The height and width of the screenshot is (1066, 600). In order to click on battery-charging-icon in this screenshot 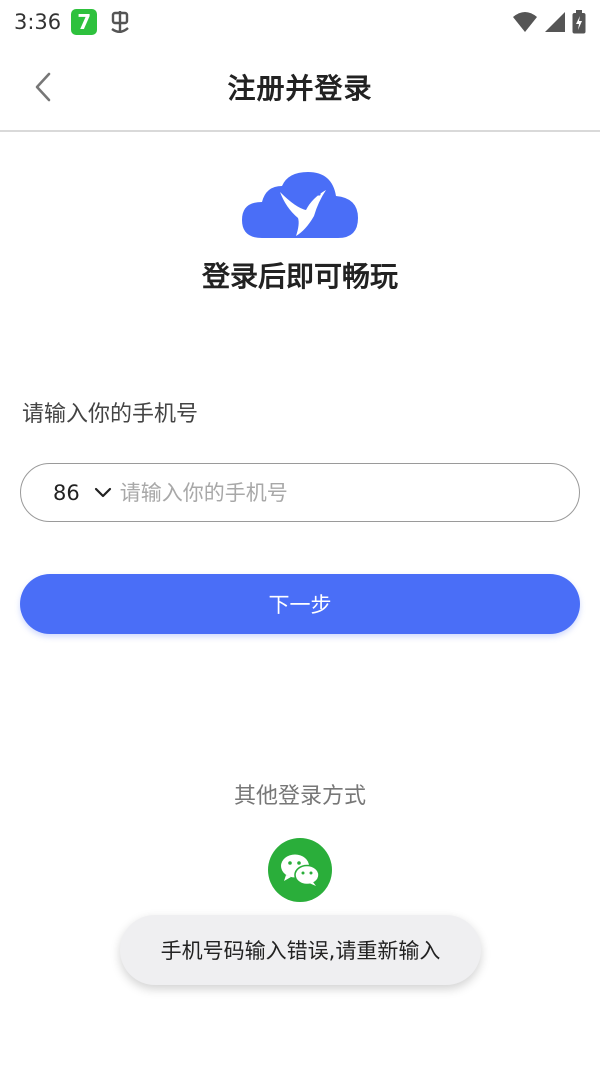, I will do `click(579, 22)`.